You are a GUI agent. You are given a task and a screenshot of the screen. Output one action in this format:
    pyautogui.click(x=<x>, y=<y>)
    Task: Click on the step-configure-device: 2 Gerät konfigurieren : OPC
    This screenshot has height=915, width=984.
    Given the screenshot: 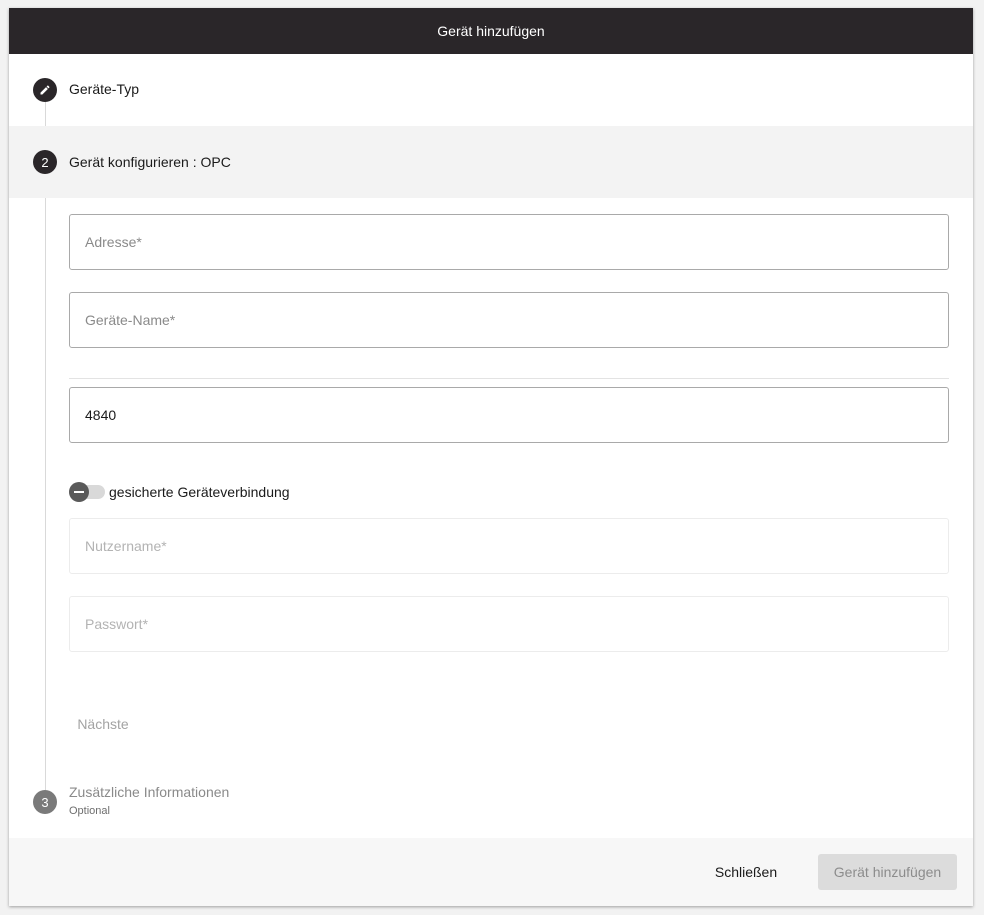 What is the action you would take?
    pyautogui.click(x=491, y=162)
    